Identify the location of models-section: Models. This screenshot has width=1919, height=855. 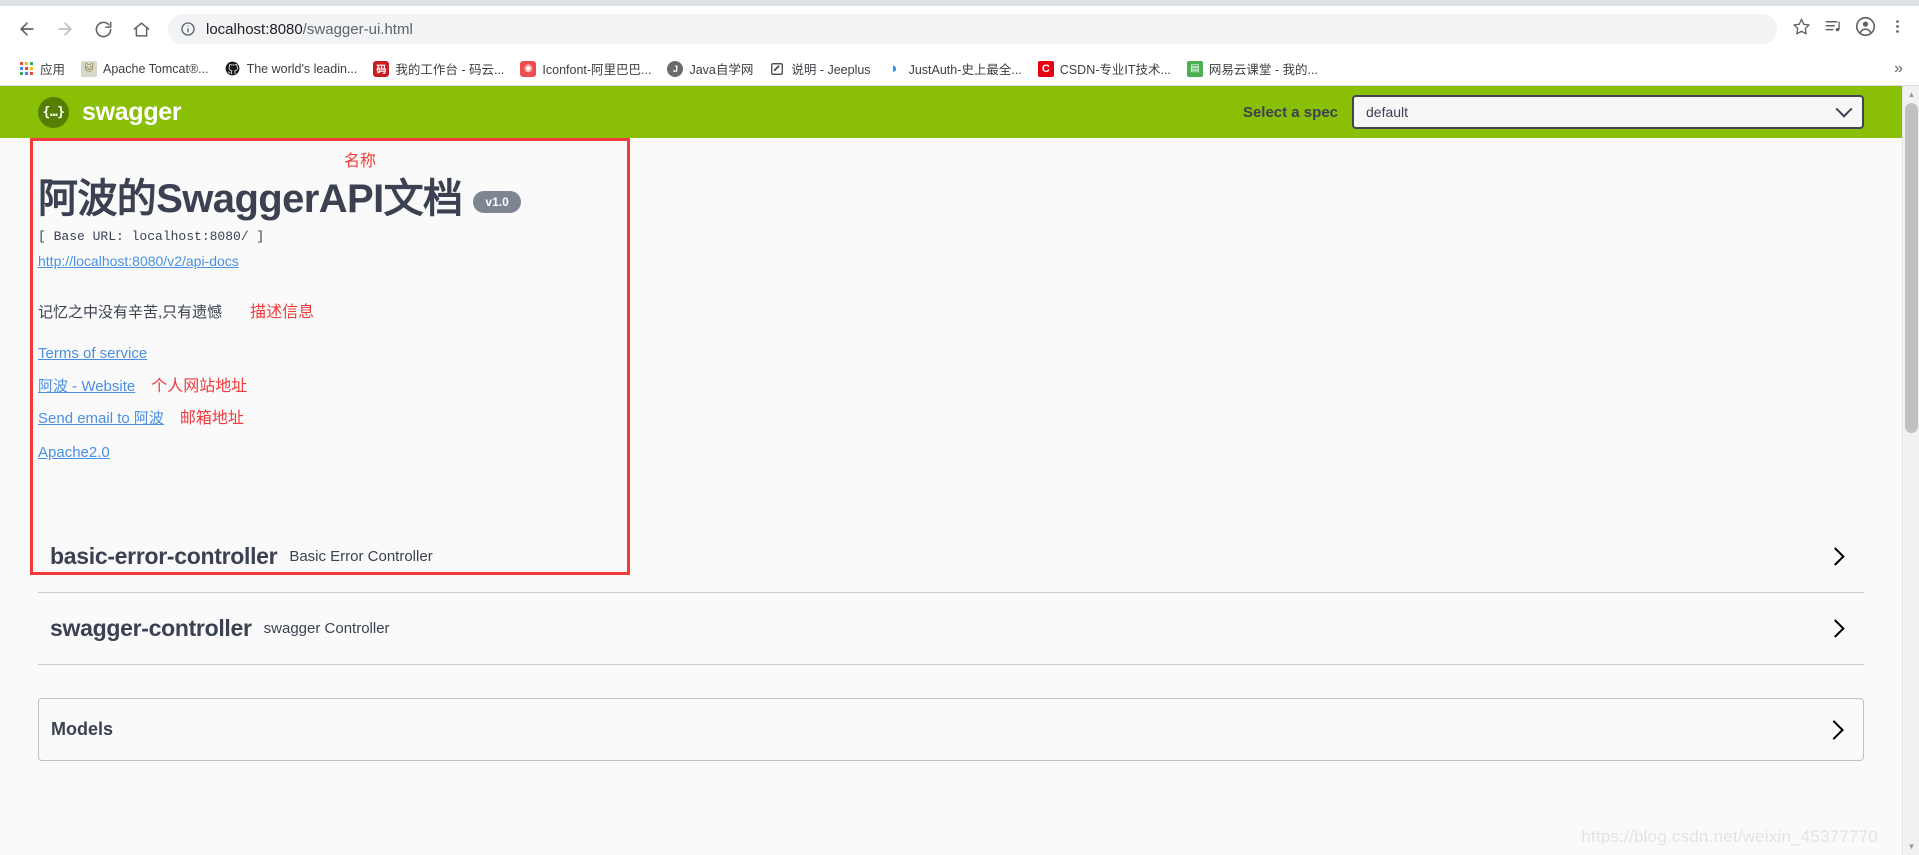
(951, 729).